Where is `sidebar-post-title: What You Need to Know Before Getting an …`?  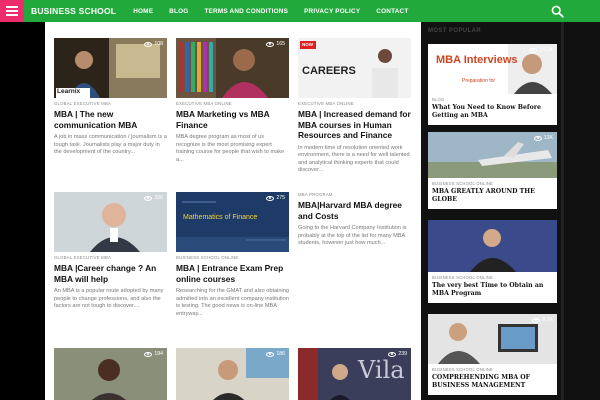 sidebar-post-title: What You Need to Know Before Getting an … is located at coordinates (492, 112).